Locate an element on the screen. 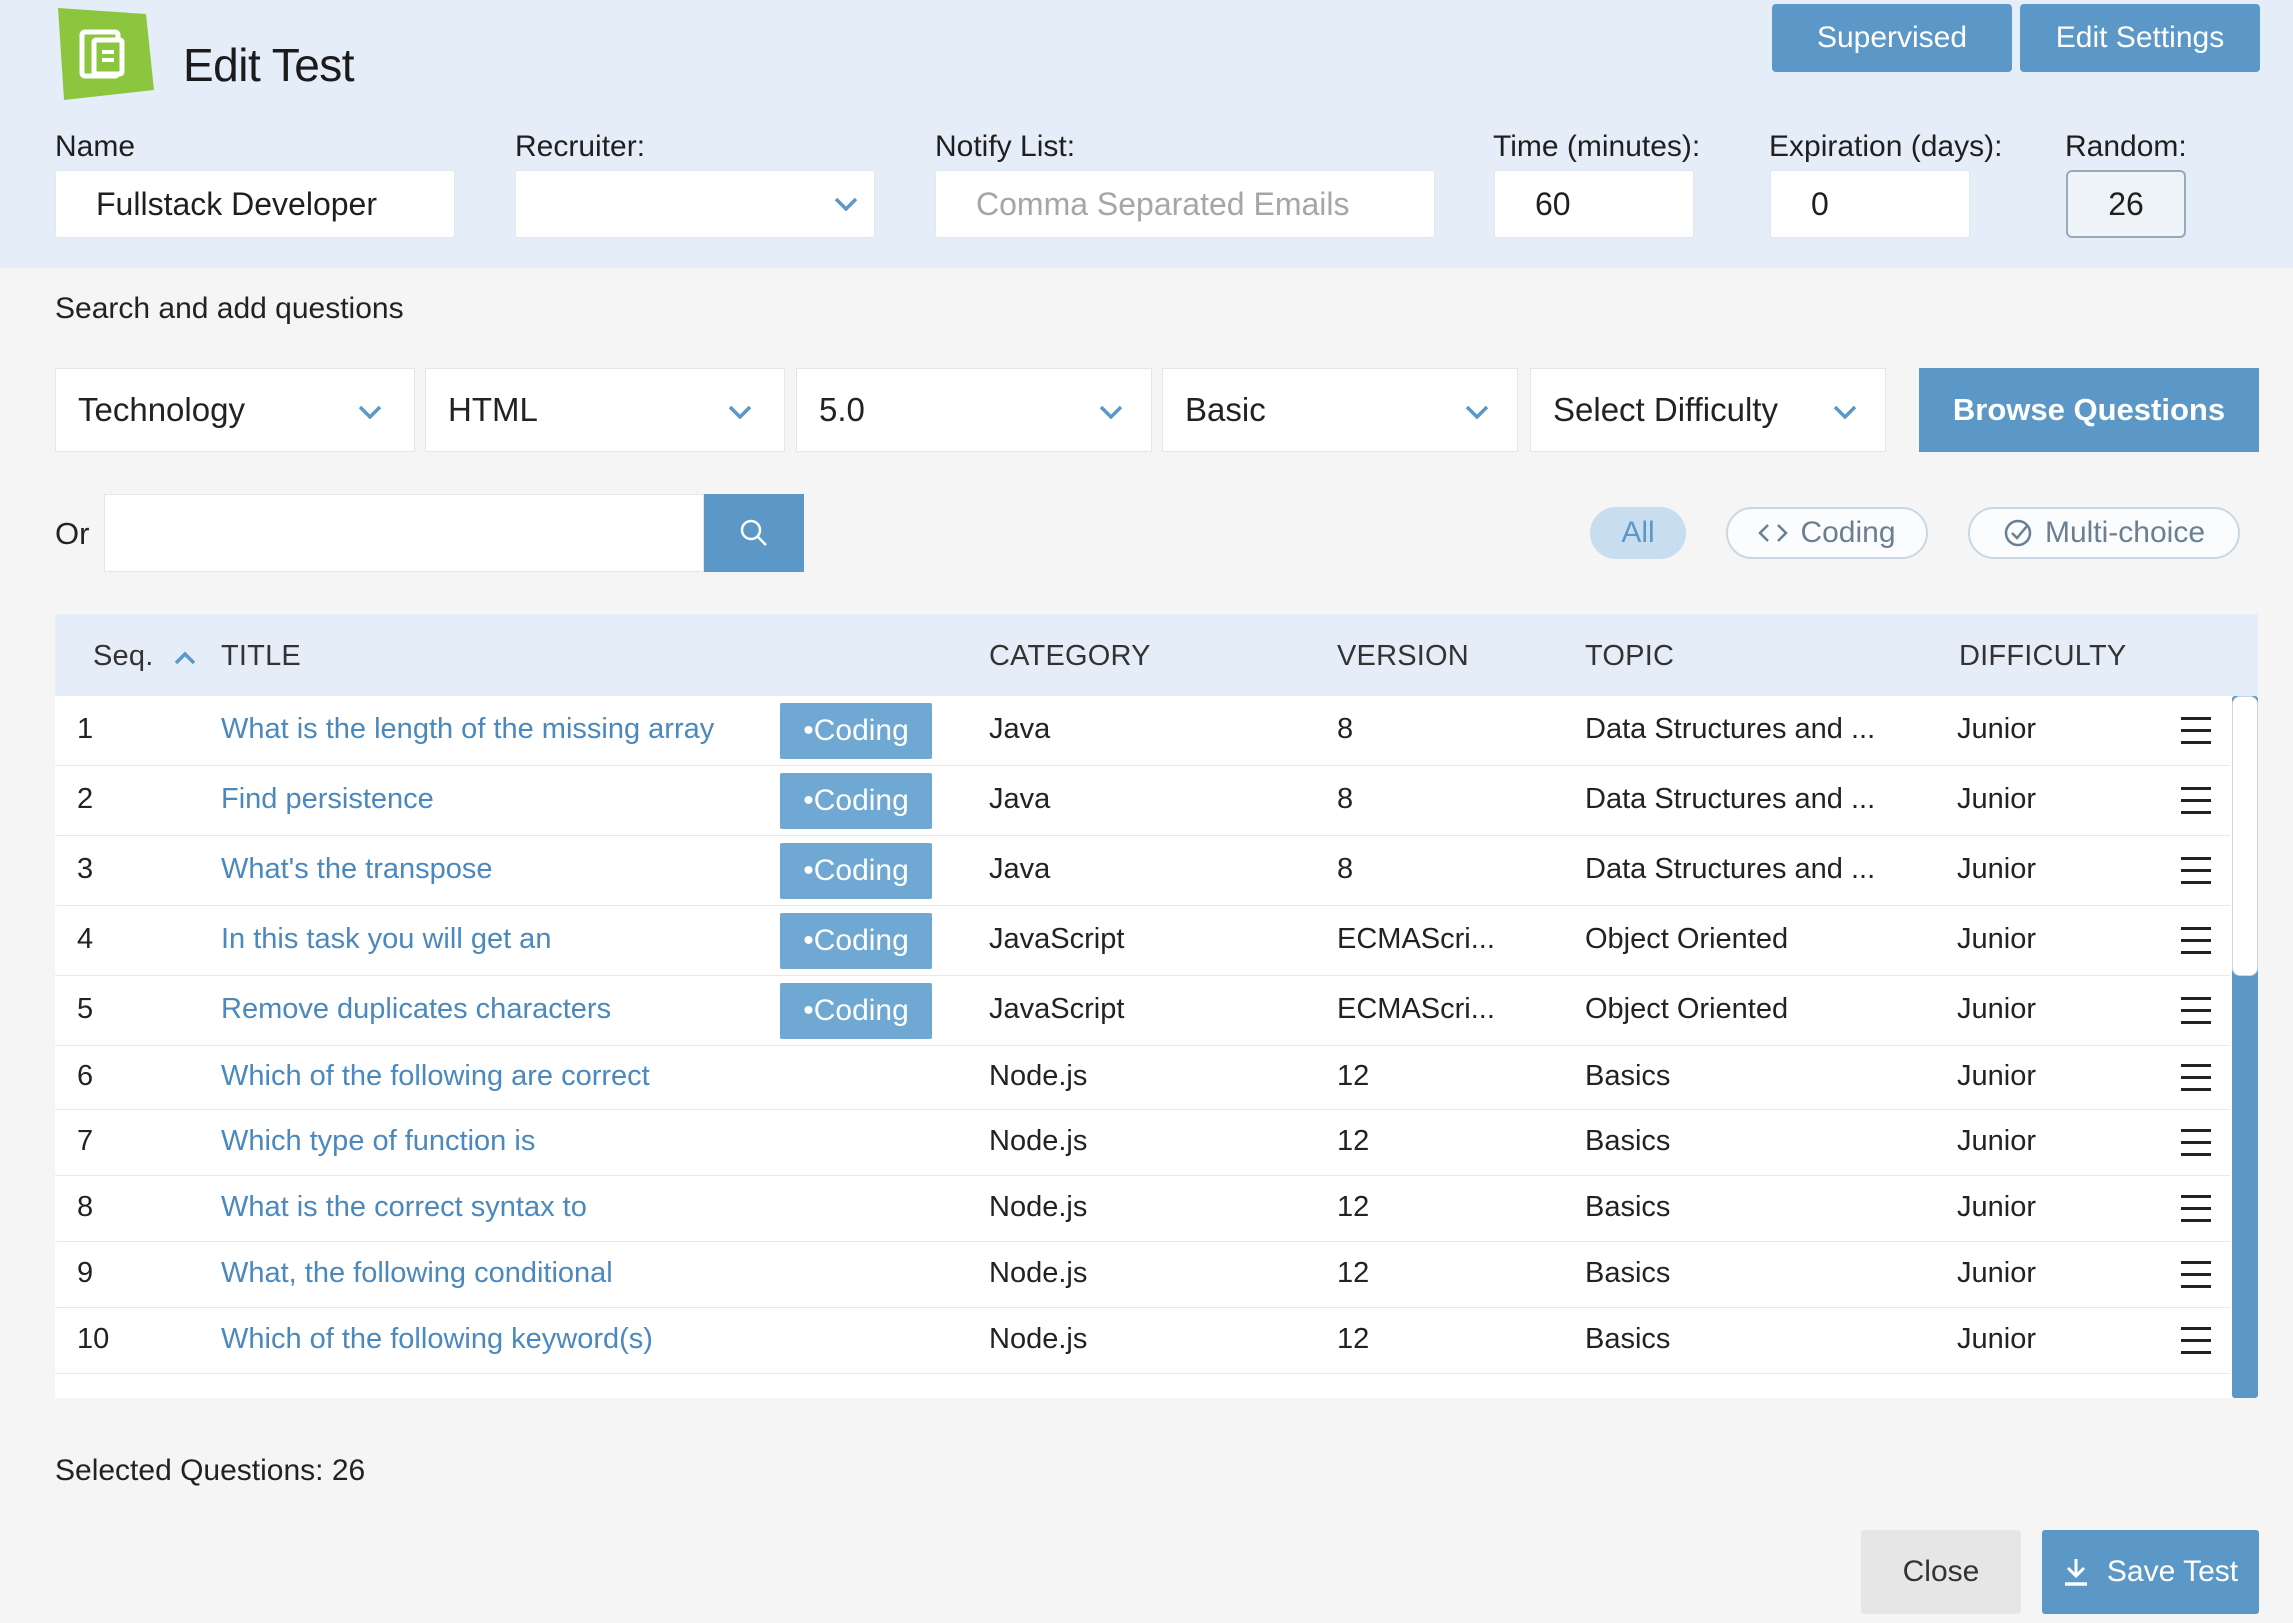 This screenshot has height=1623, width=2293. edit-settings-button: Edit Settings is located at coordinates (2140, 38).